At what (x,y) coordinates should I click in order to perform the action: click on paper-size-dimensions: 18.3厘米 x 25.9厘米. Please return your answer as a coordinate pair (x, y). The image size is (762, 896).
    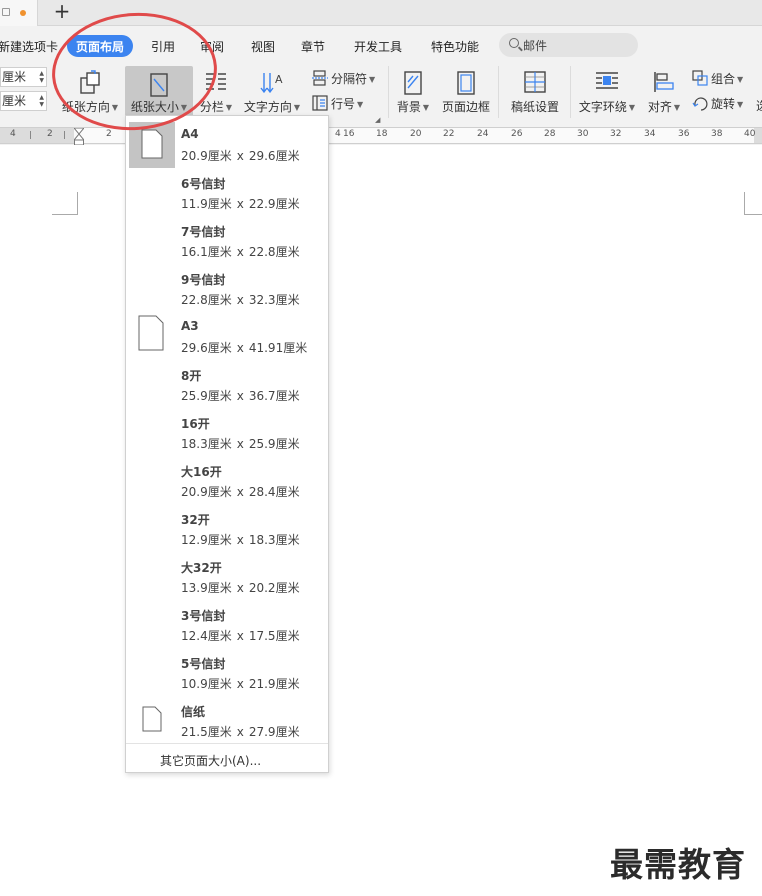
    Looking at the image, I should click on (240, 444).